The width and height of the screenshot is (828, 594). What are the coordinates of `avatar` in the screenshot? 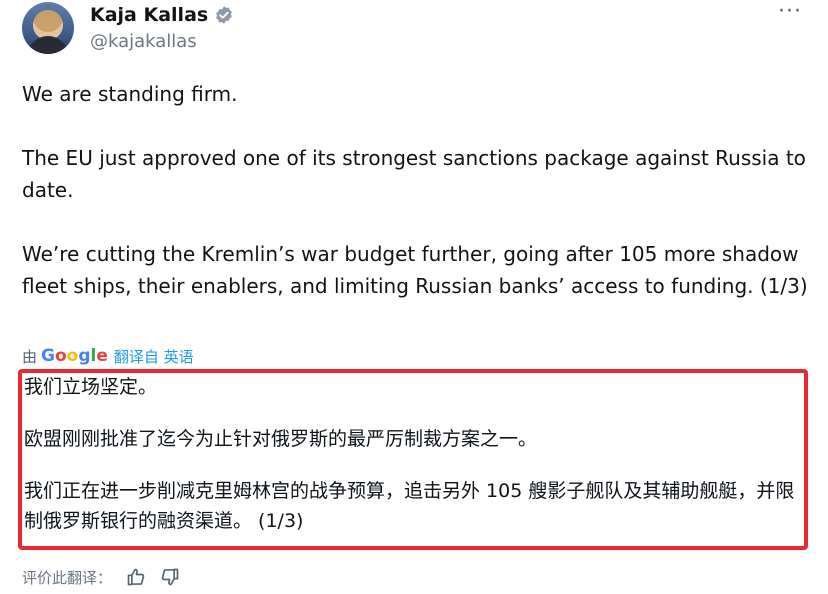 It's located at (48, 28).